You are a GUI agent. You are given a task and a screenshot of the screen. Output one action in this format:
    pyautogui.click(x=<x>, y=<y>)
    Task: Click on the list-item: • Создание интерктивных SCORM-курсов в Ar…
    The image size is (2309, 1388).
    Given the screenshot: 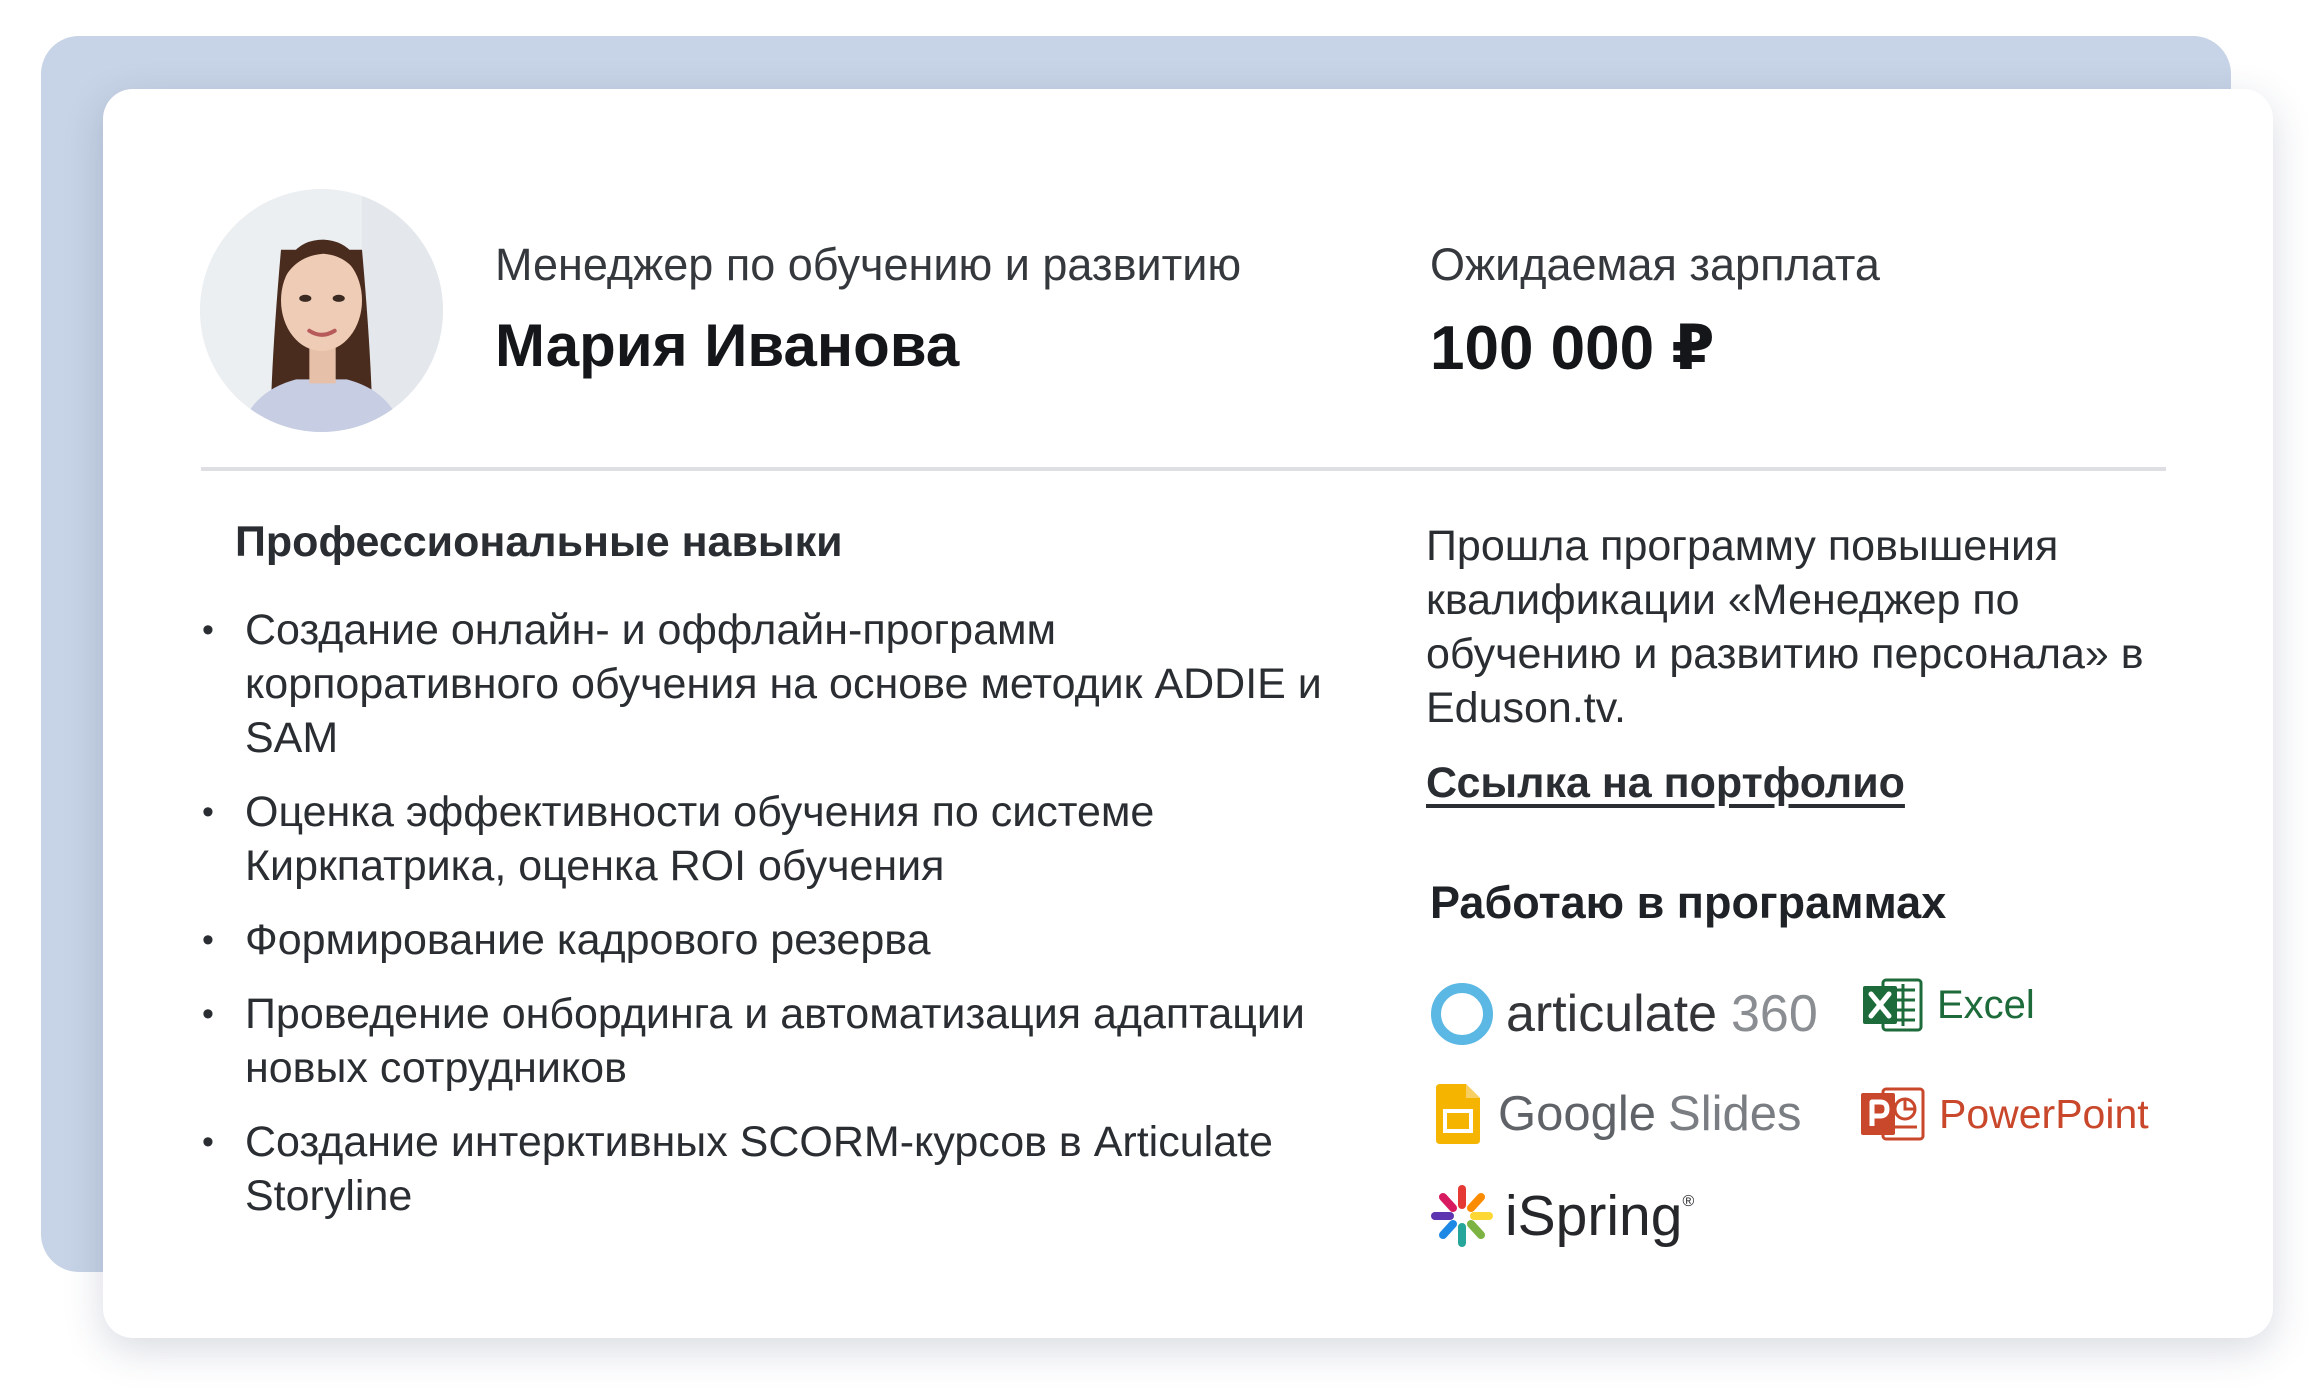 What is the action you would take?
    pyautogui.click(x=773, y=1169)
    